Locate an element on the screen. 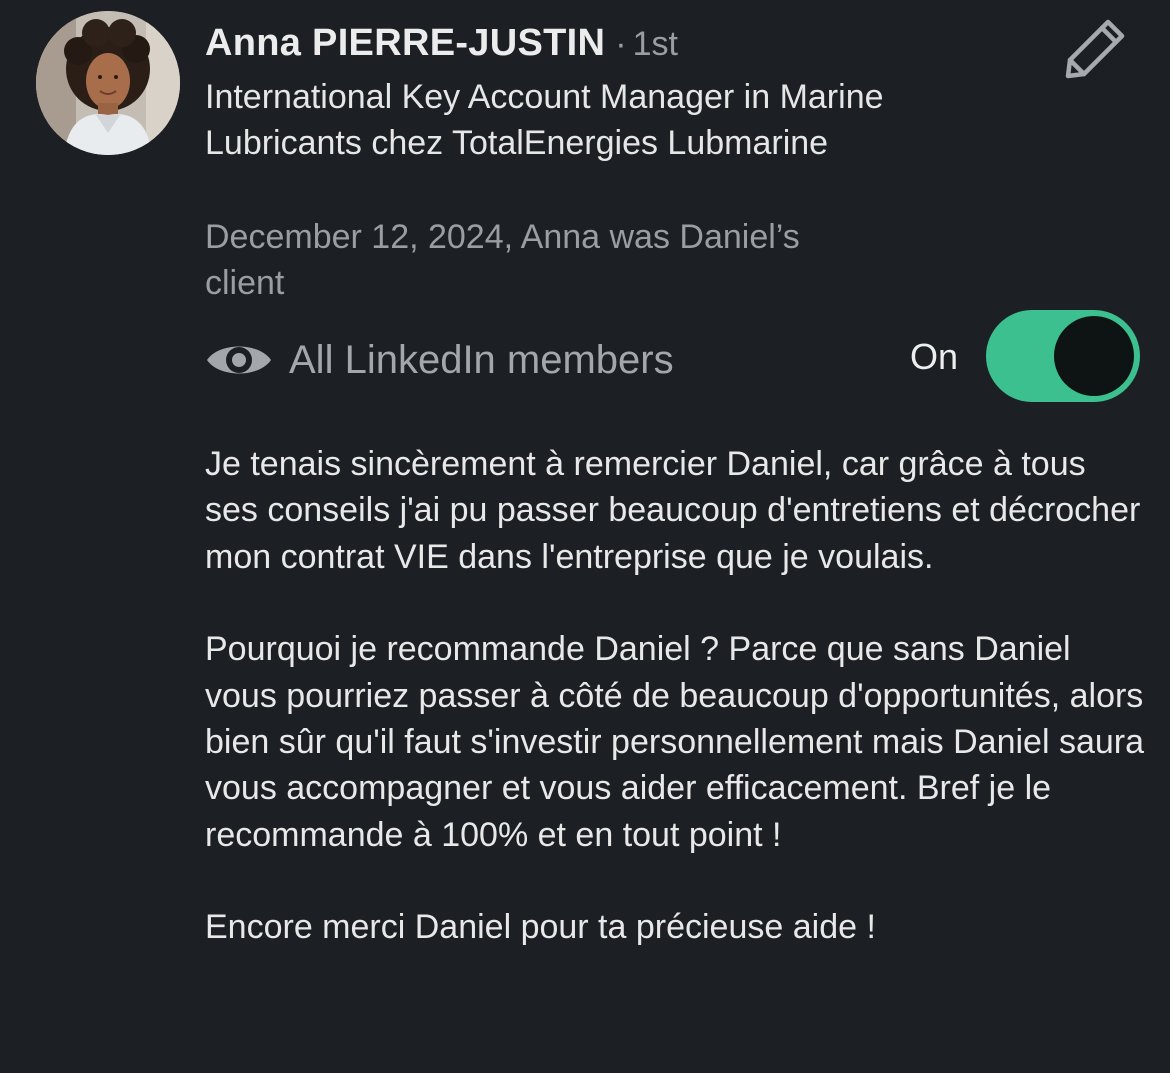 This screenshot has width=1170, height=1073. avatar-photo is located at coordinates (108, 83).